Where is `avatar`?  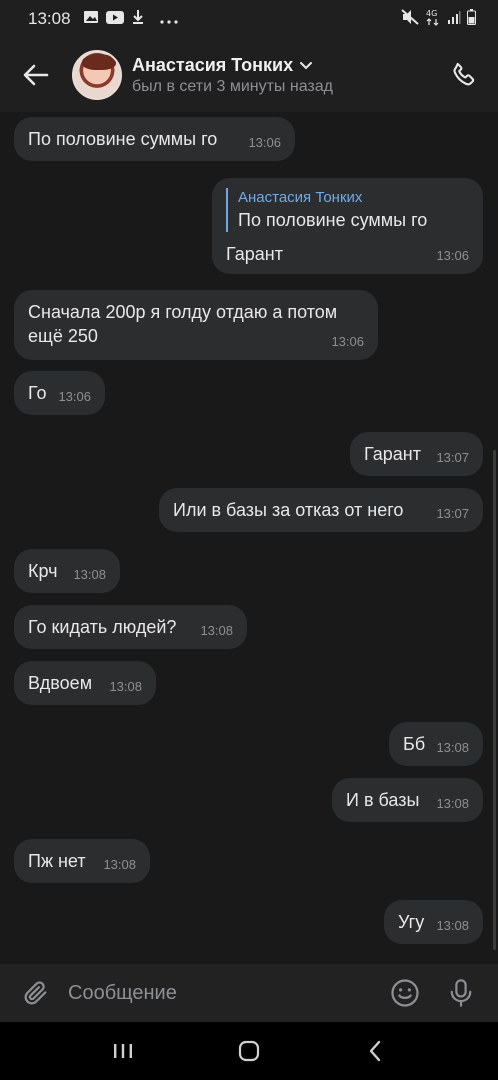 avatar is located at coordinates (97, 75).